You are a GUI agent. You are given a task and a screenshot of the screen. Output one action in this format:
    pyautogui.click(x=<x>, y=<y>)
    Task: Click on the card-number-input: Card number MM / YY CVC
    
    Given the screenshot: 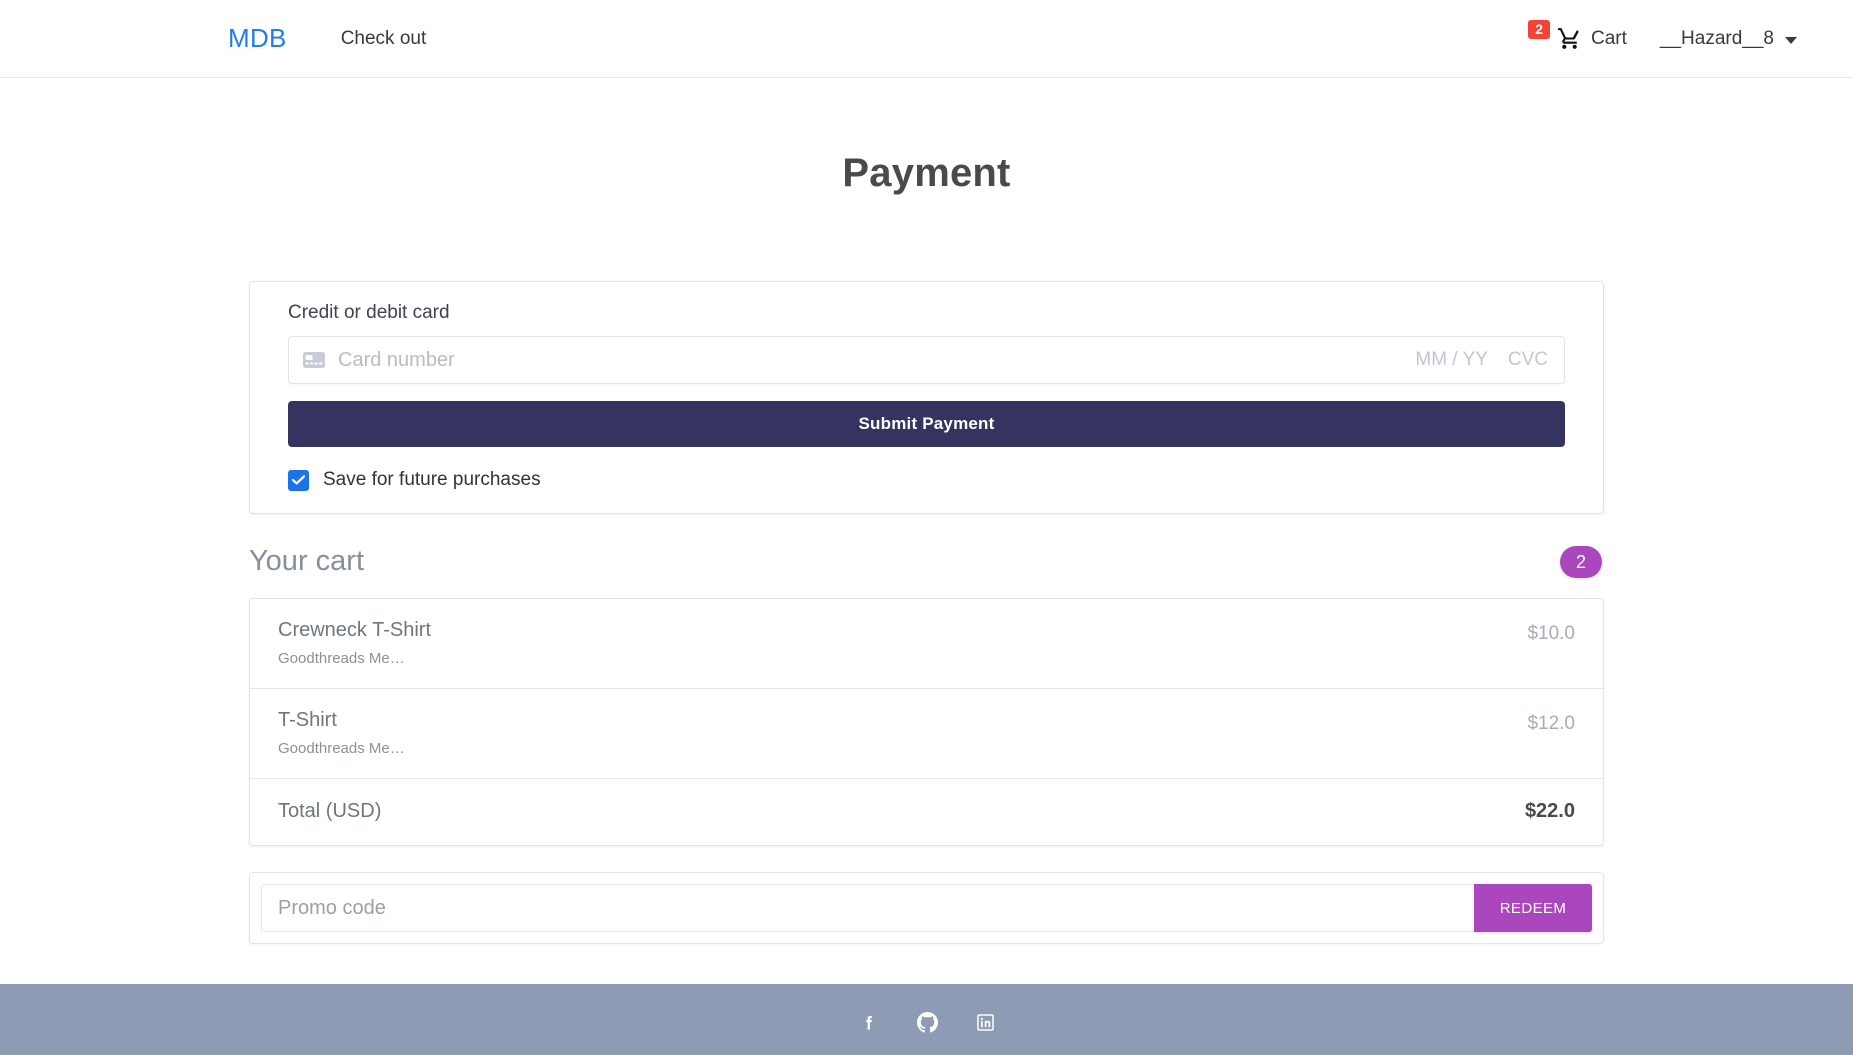 What is the action you would take?
    pyautogui.click(x=926, y=360)
    